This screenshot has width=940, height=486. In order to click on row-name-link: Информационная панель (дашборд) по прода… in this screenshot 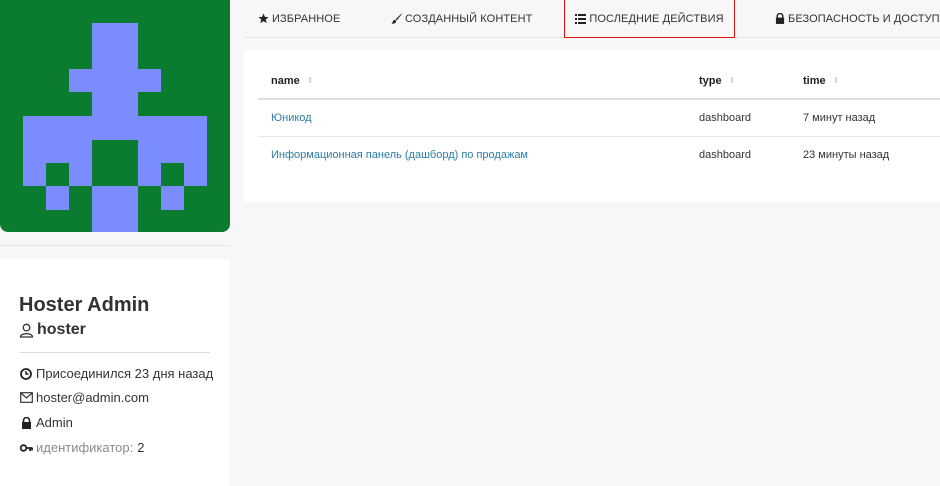, I will do `click(399, 155)`.